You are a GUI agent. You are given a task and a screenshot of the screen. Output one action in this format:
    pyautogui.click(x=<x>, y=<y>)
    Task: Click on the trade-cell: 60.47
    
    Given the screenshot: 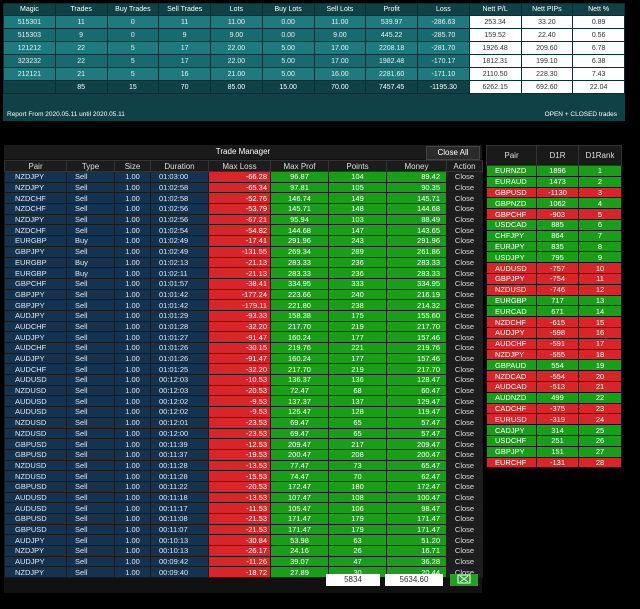 What is the action you would take?
    pyautogui.click(x=416, y=390)
    